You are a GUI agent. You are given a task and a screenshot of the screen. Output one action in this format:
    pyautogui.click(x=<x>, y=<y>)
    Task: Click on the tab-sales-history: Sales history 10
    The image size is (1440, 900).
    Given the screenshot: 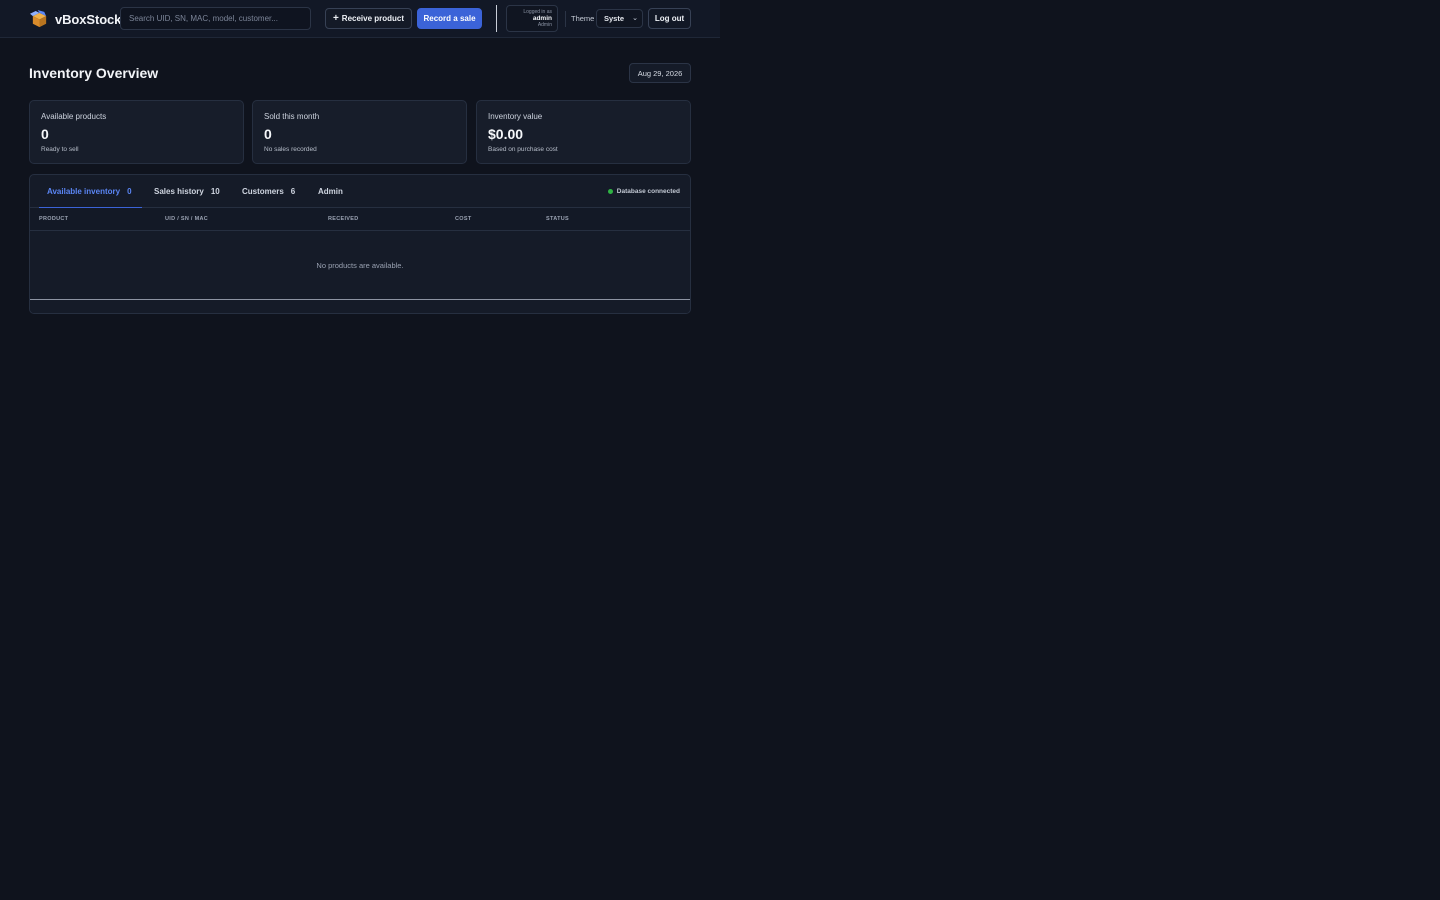 What is the action you would take?
    pyautogui.click(x=187, y=191)
    